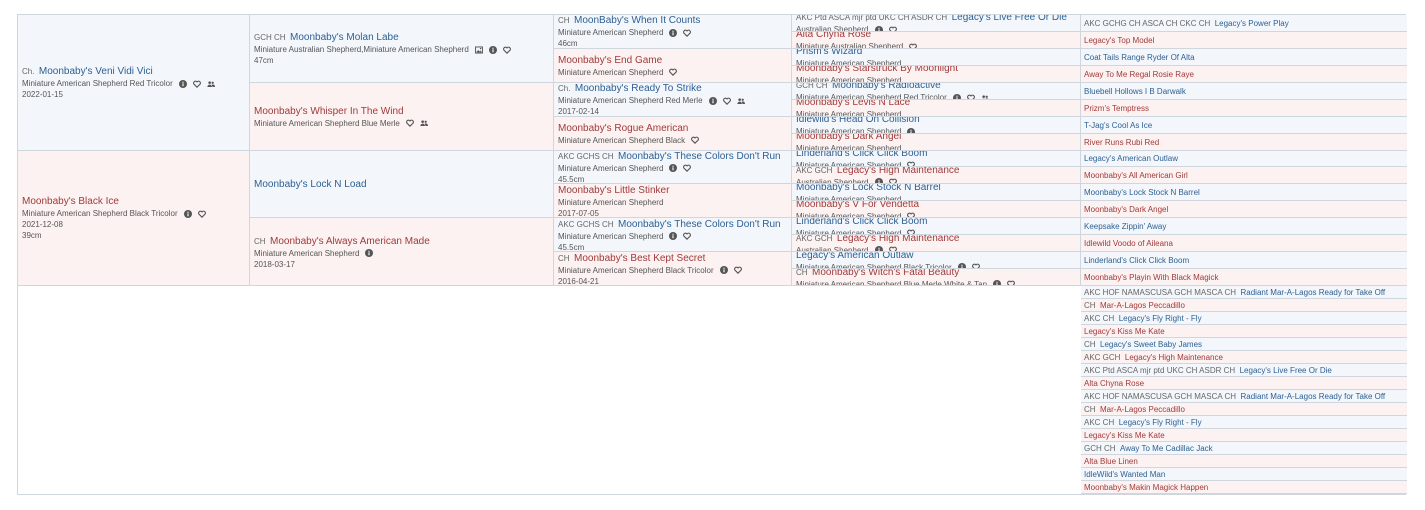  I want to click on dog-name-link: Moonbaby's All American Girl, so click(1136, 175).